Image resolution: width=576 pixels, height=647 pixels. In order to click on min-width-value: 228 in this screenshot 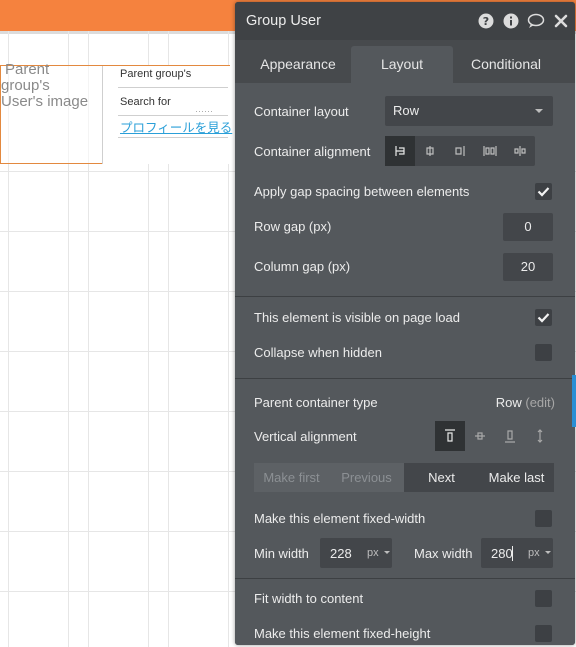, I will do `click(341, 553)`.